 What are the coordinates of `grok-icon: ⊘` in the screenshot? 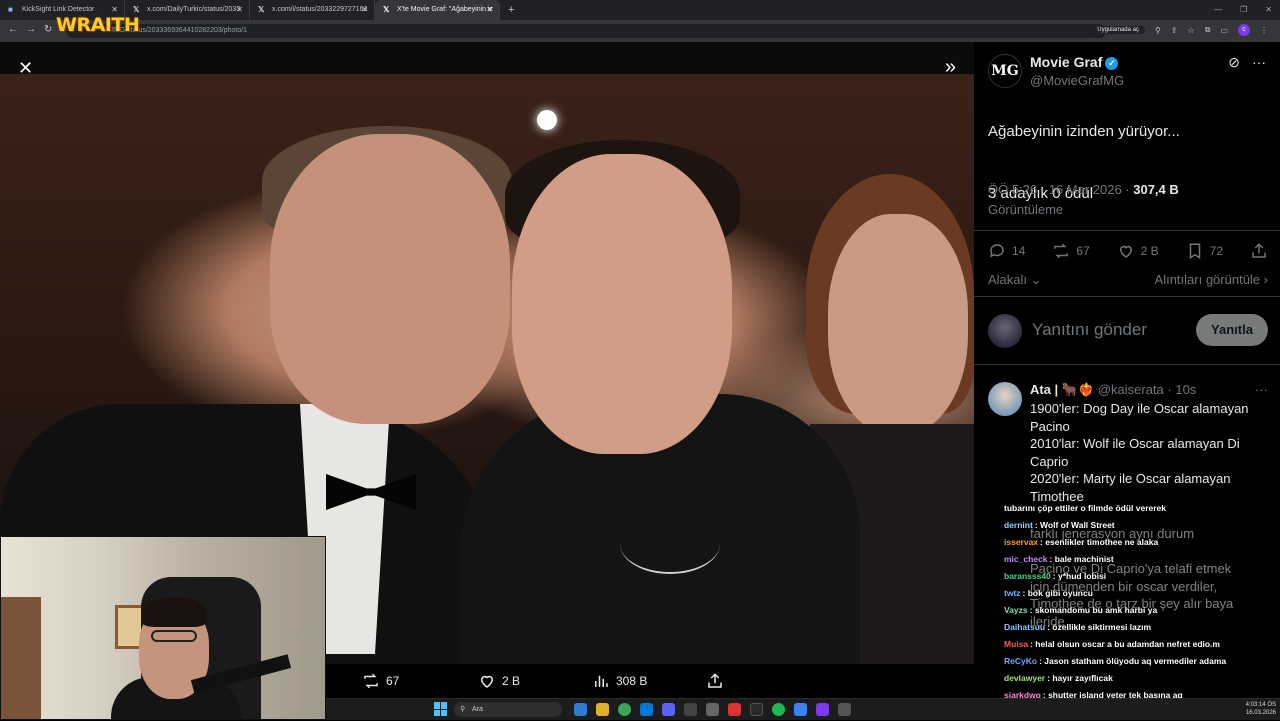 It's located at (1234, 62).